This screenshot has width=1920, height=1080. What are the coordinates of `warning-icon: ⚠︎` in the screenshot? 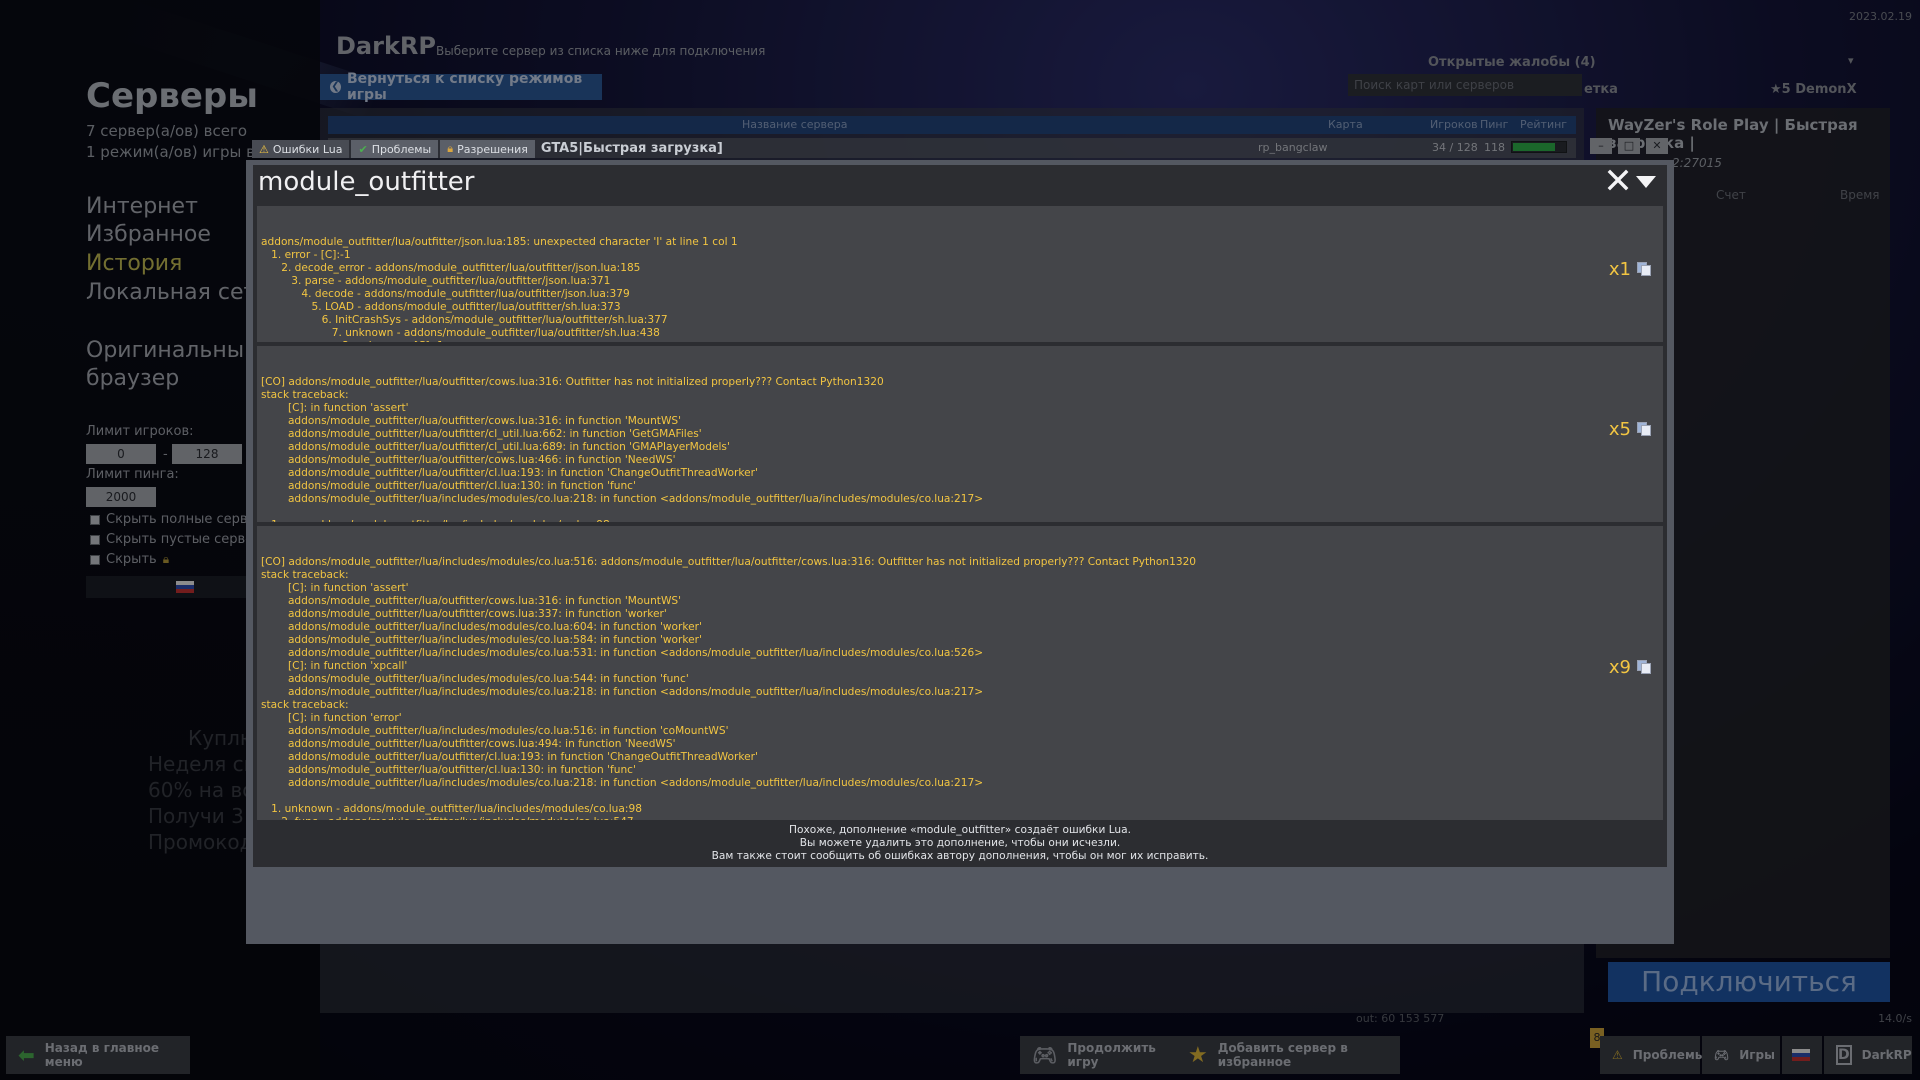 It's located at (264, 149).